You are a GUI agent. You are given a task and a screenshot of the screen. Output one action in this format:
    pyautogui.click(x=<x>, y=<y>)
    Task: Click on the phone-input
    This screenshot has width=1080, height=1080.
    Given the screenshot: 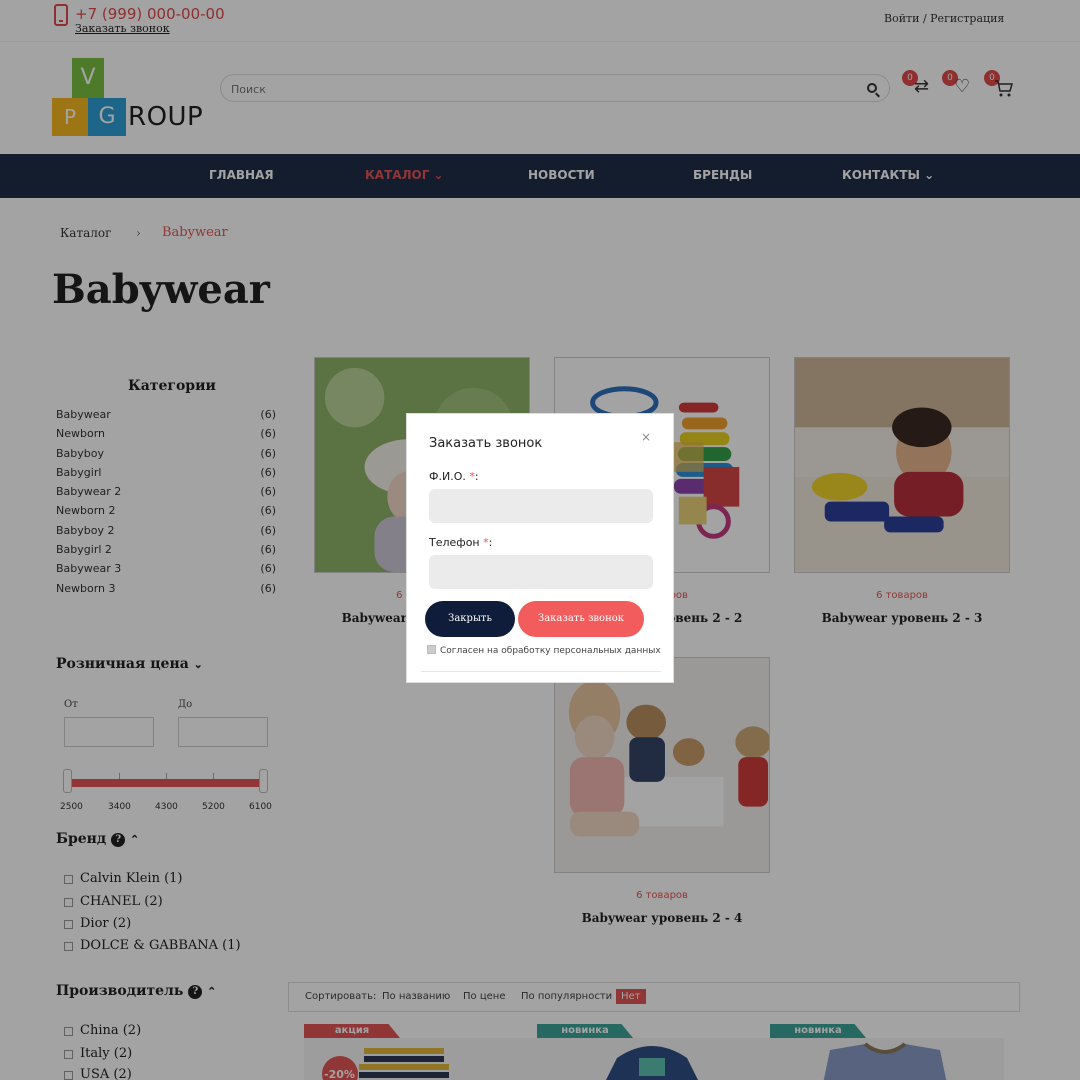 What is the action you would take?
    pyautogui.click(x=541, y=572)
    